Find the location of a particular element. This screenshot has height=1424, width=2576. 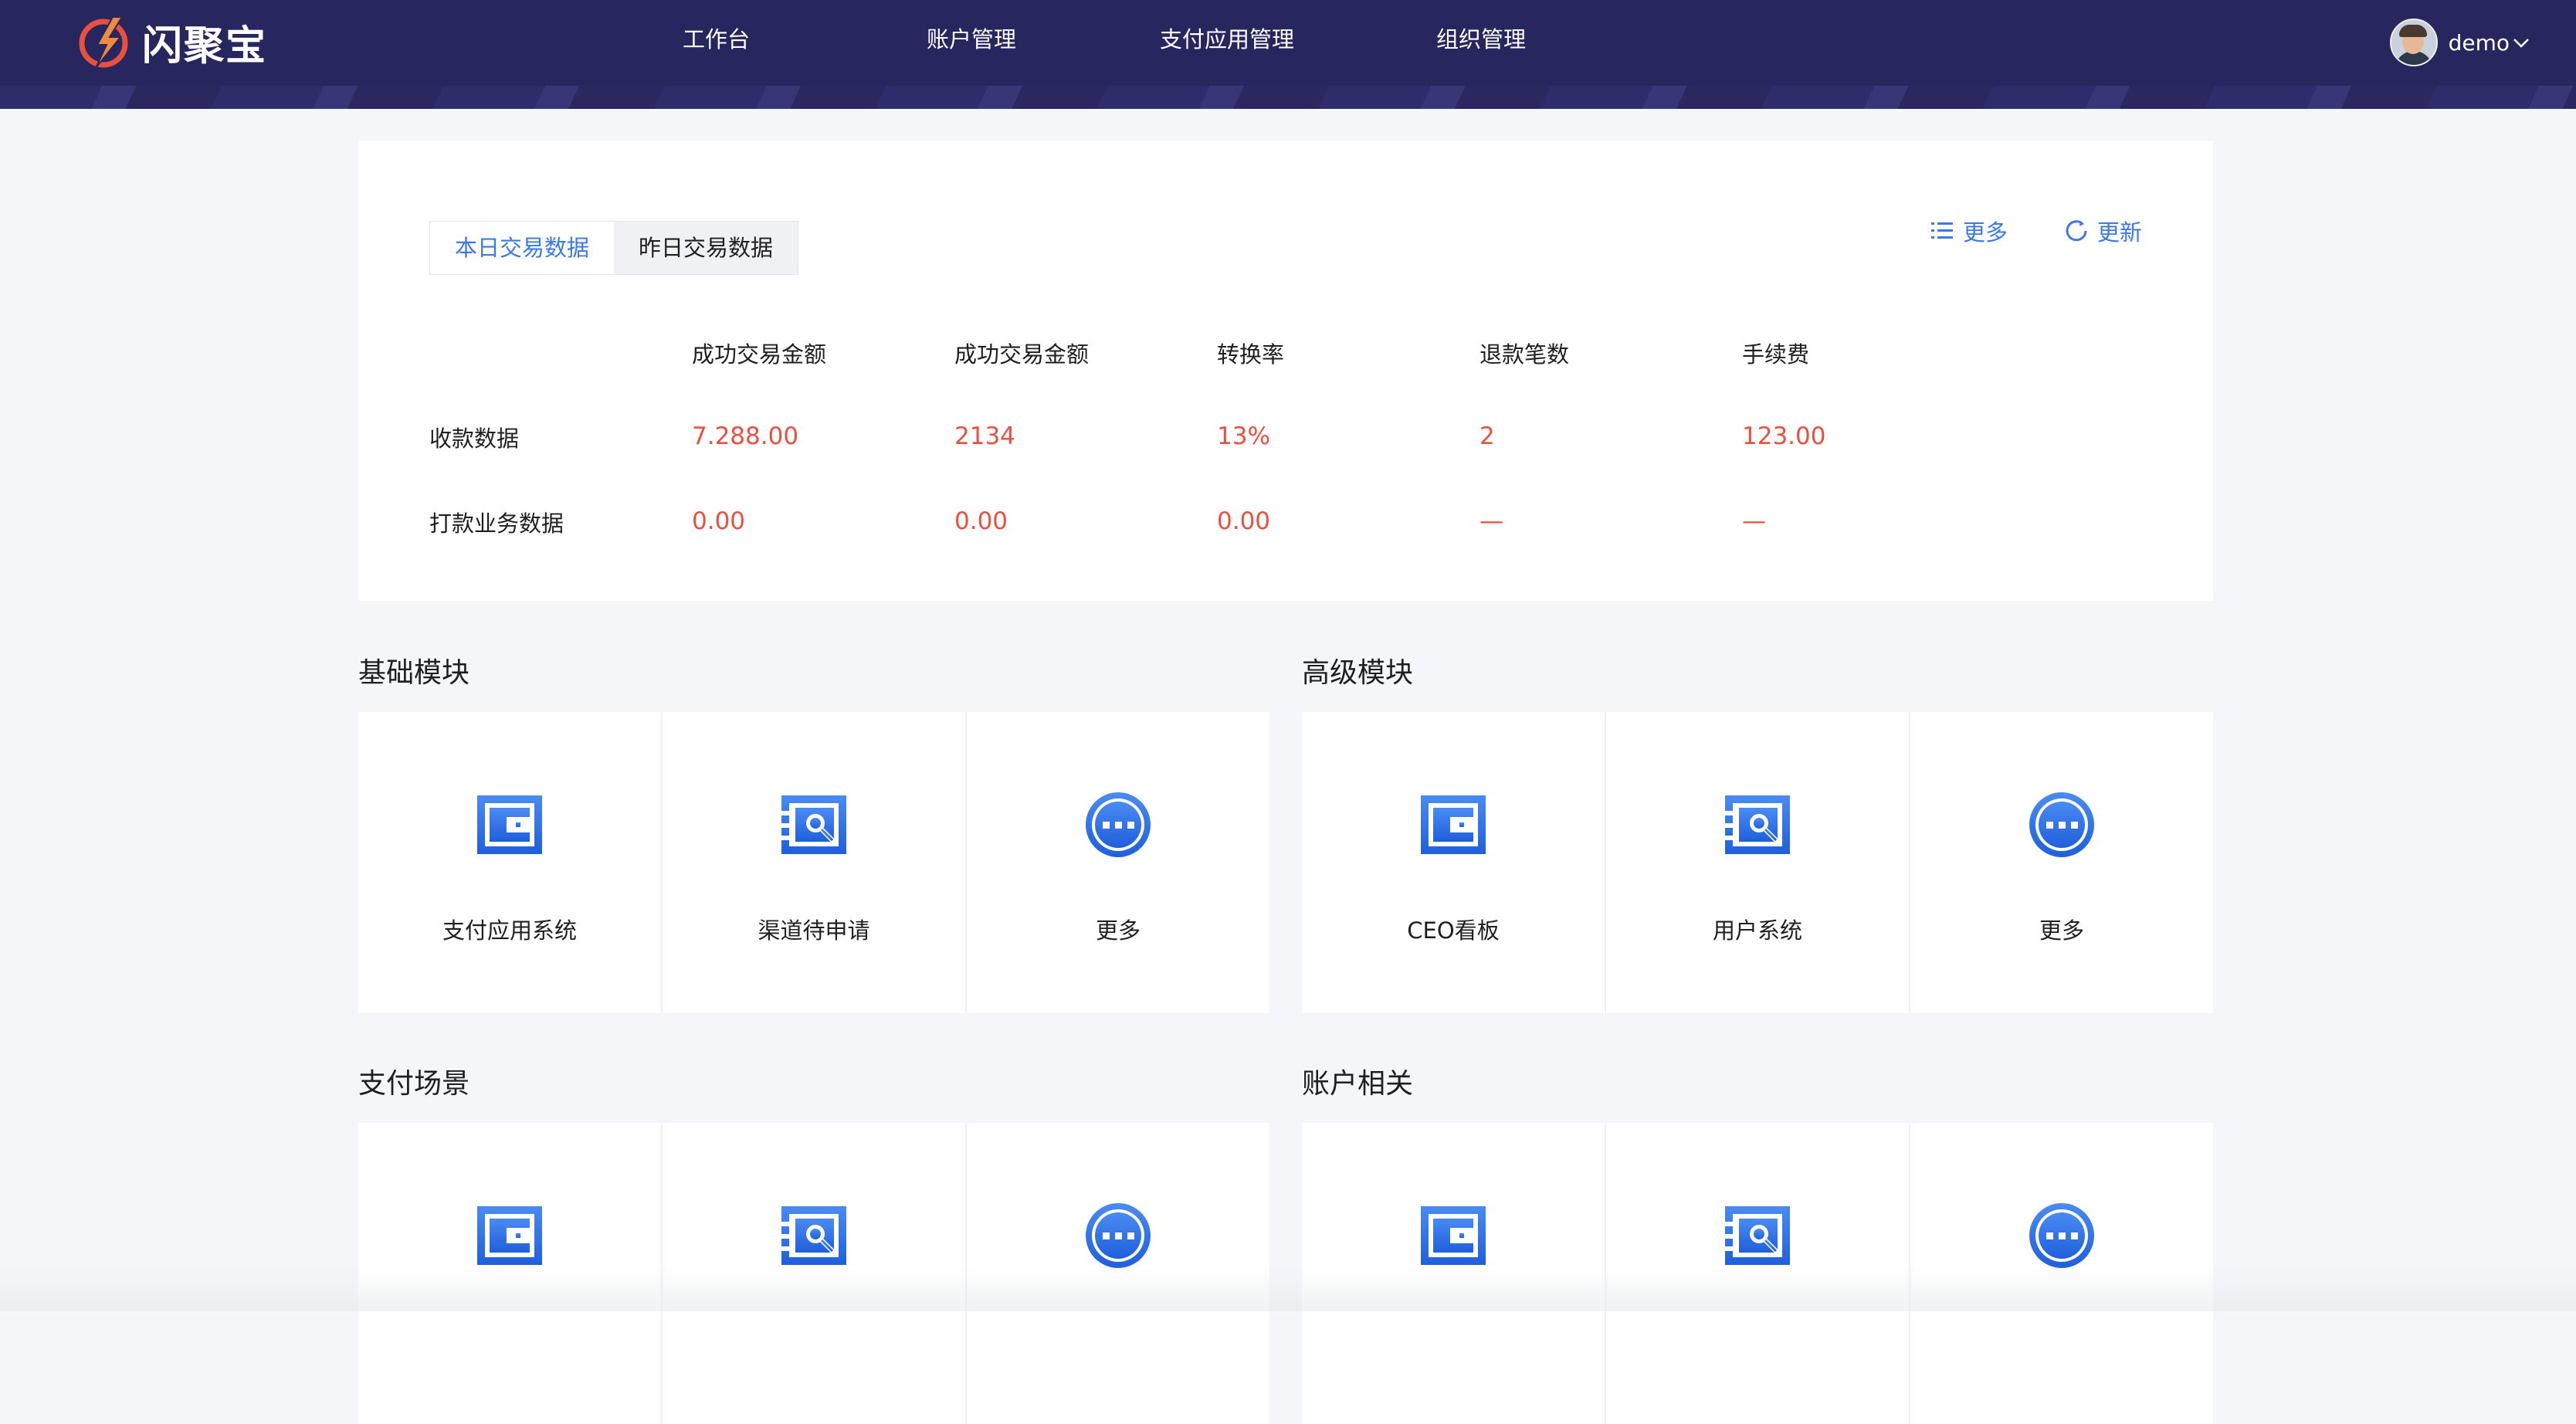

tile-user-system: 用户系统 is located at coordinates (1758, 863).